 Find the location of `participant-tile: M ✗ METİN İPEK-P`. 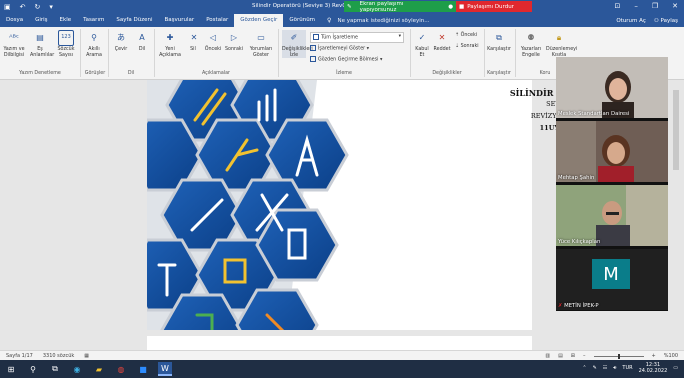

participant-tile: M ✗ METİN İPEK-P is located at coordinates (612, 279).